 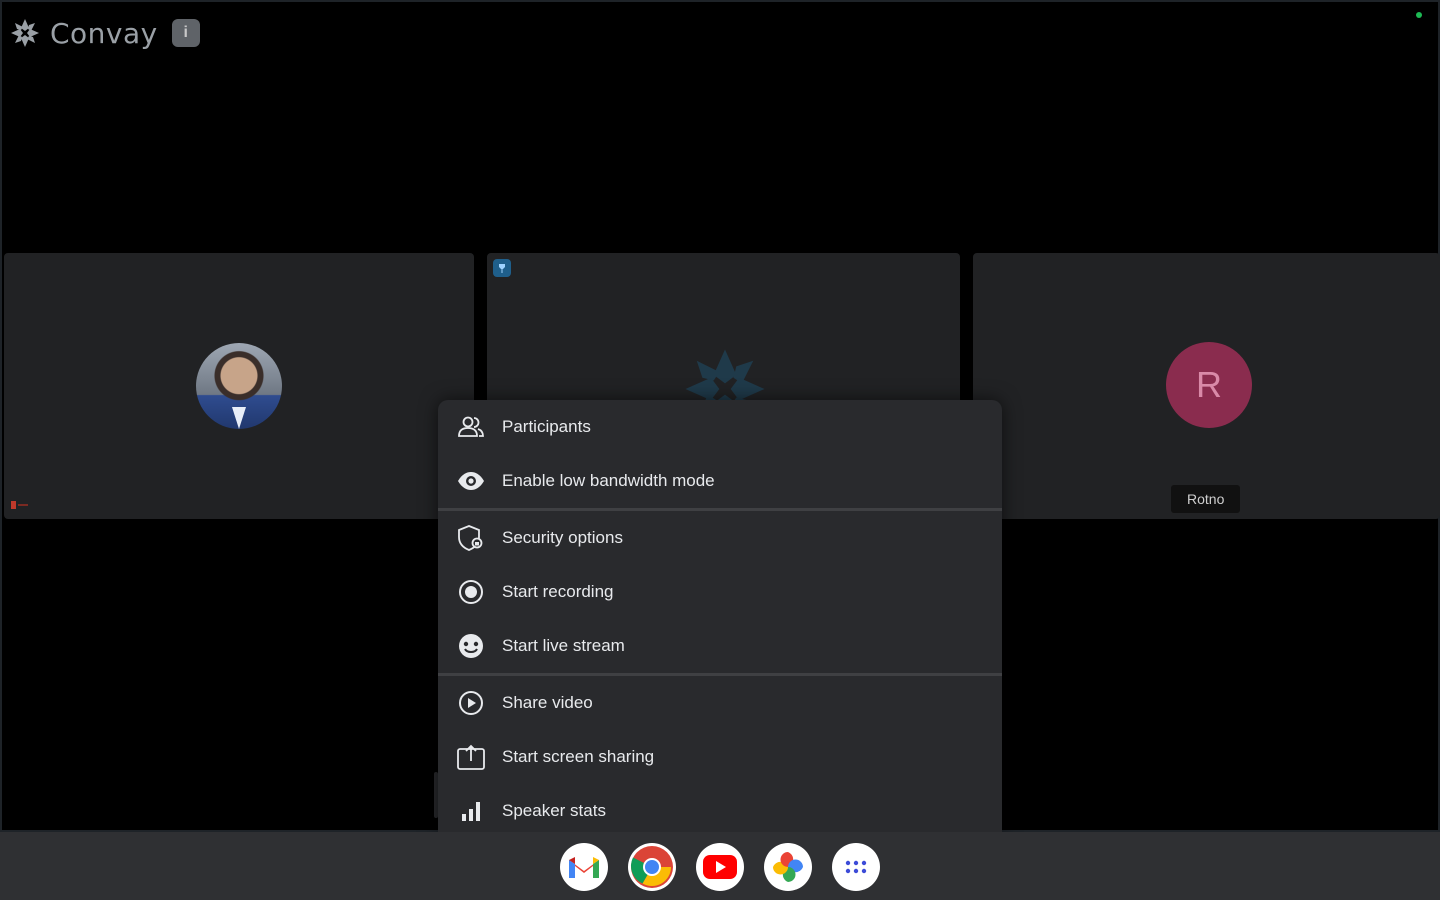 I want to click on screen-share-icon, so click(x=471, y=757).